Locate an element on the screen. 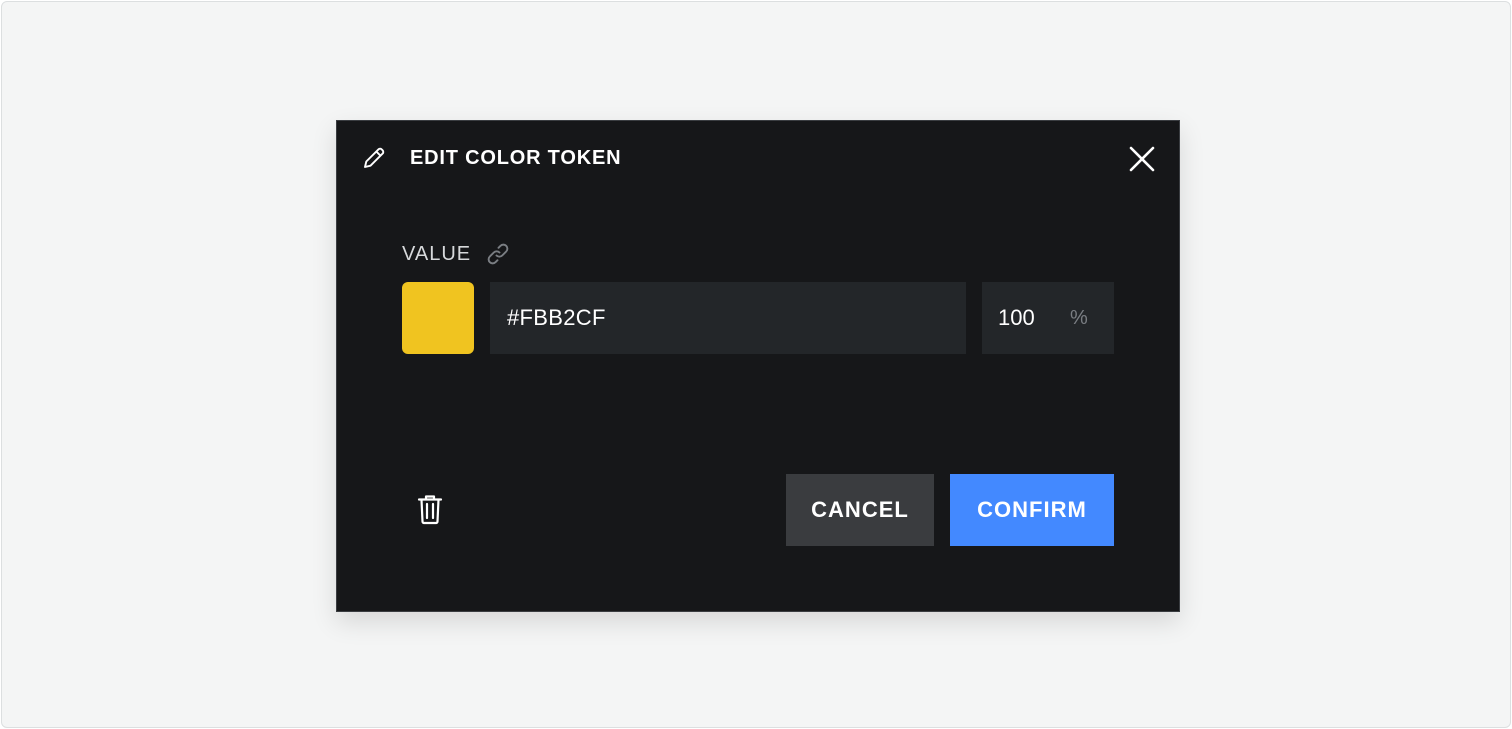 Image resolution: width=1512 pixels, height=729 pixels. confirm-button: CONFIRM is located at coordinates (1032, 510).